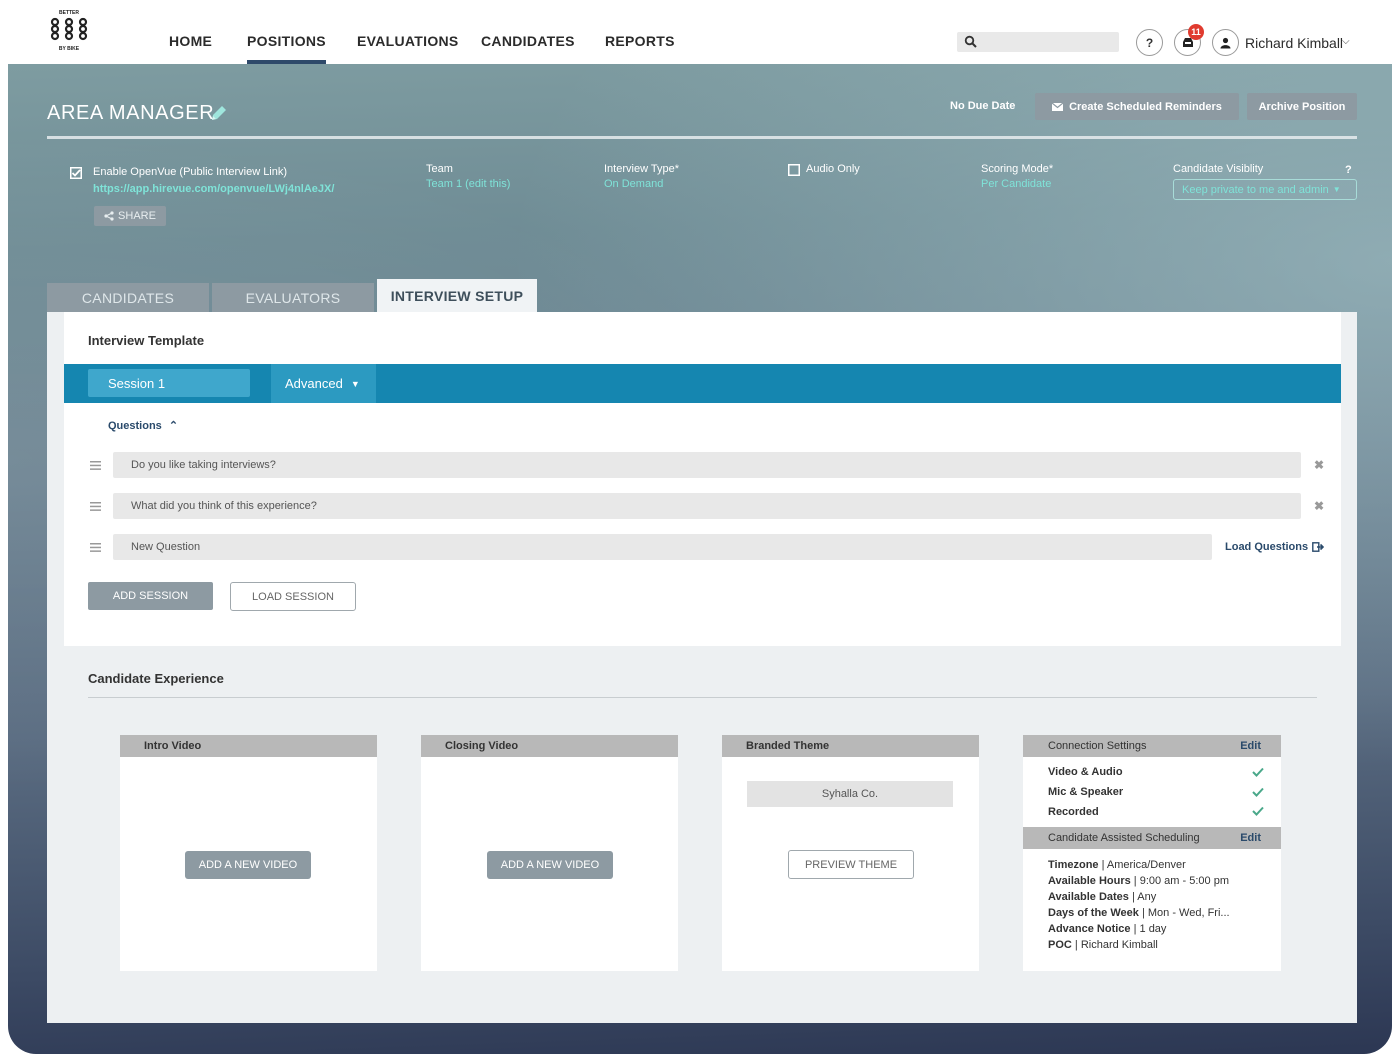  I want to click on nav-candidates: CANDIDATES, so click(528, 41).